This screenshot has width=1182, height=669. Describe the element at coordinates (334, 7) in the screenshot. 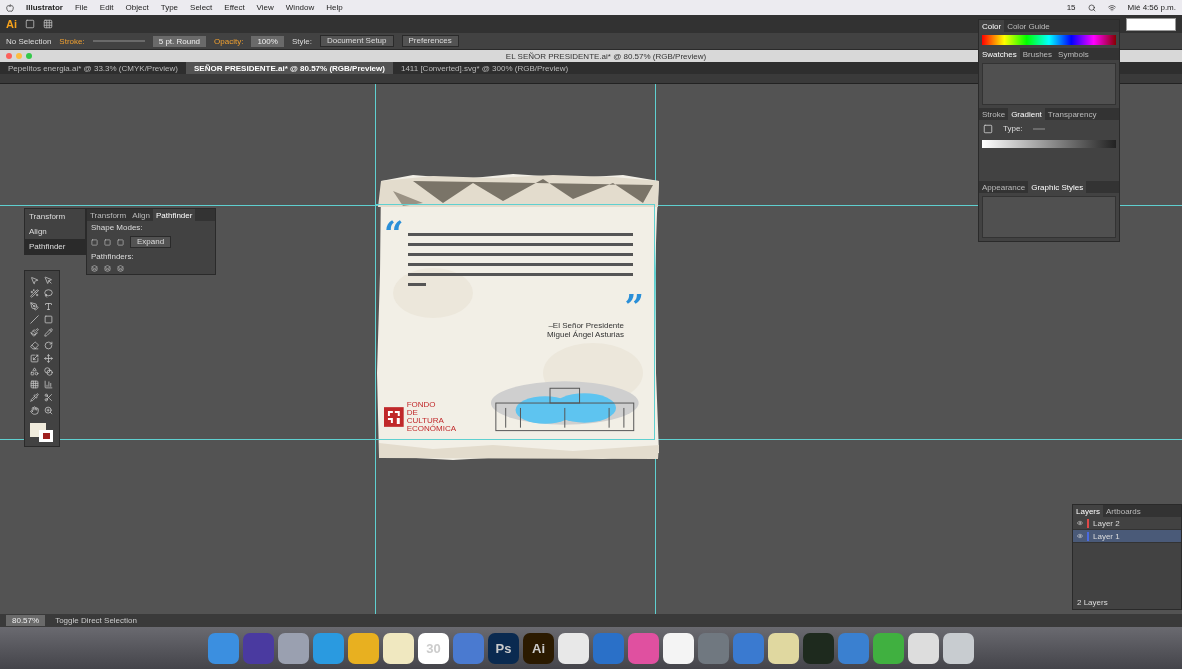

I see `menu-item: Help` at that location.